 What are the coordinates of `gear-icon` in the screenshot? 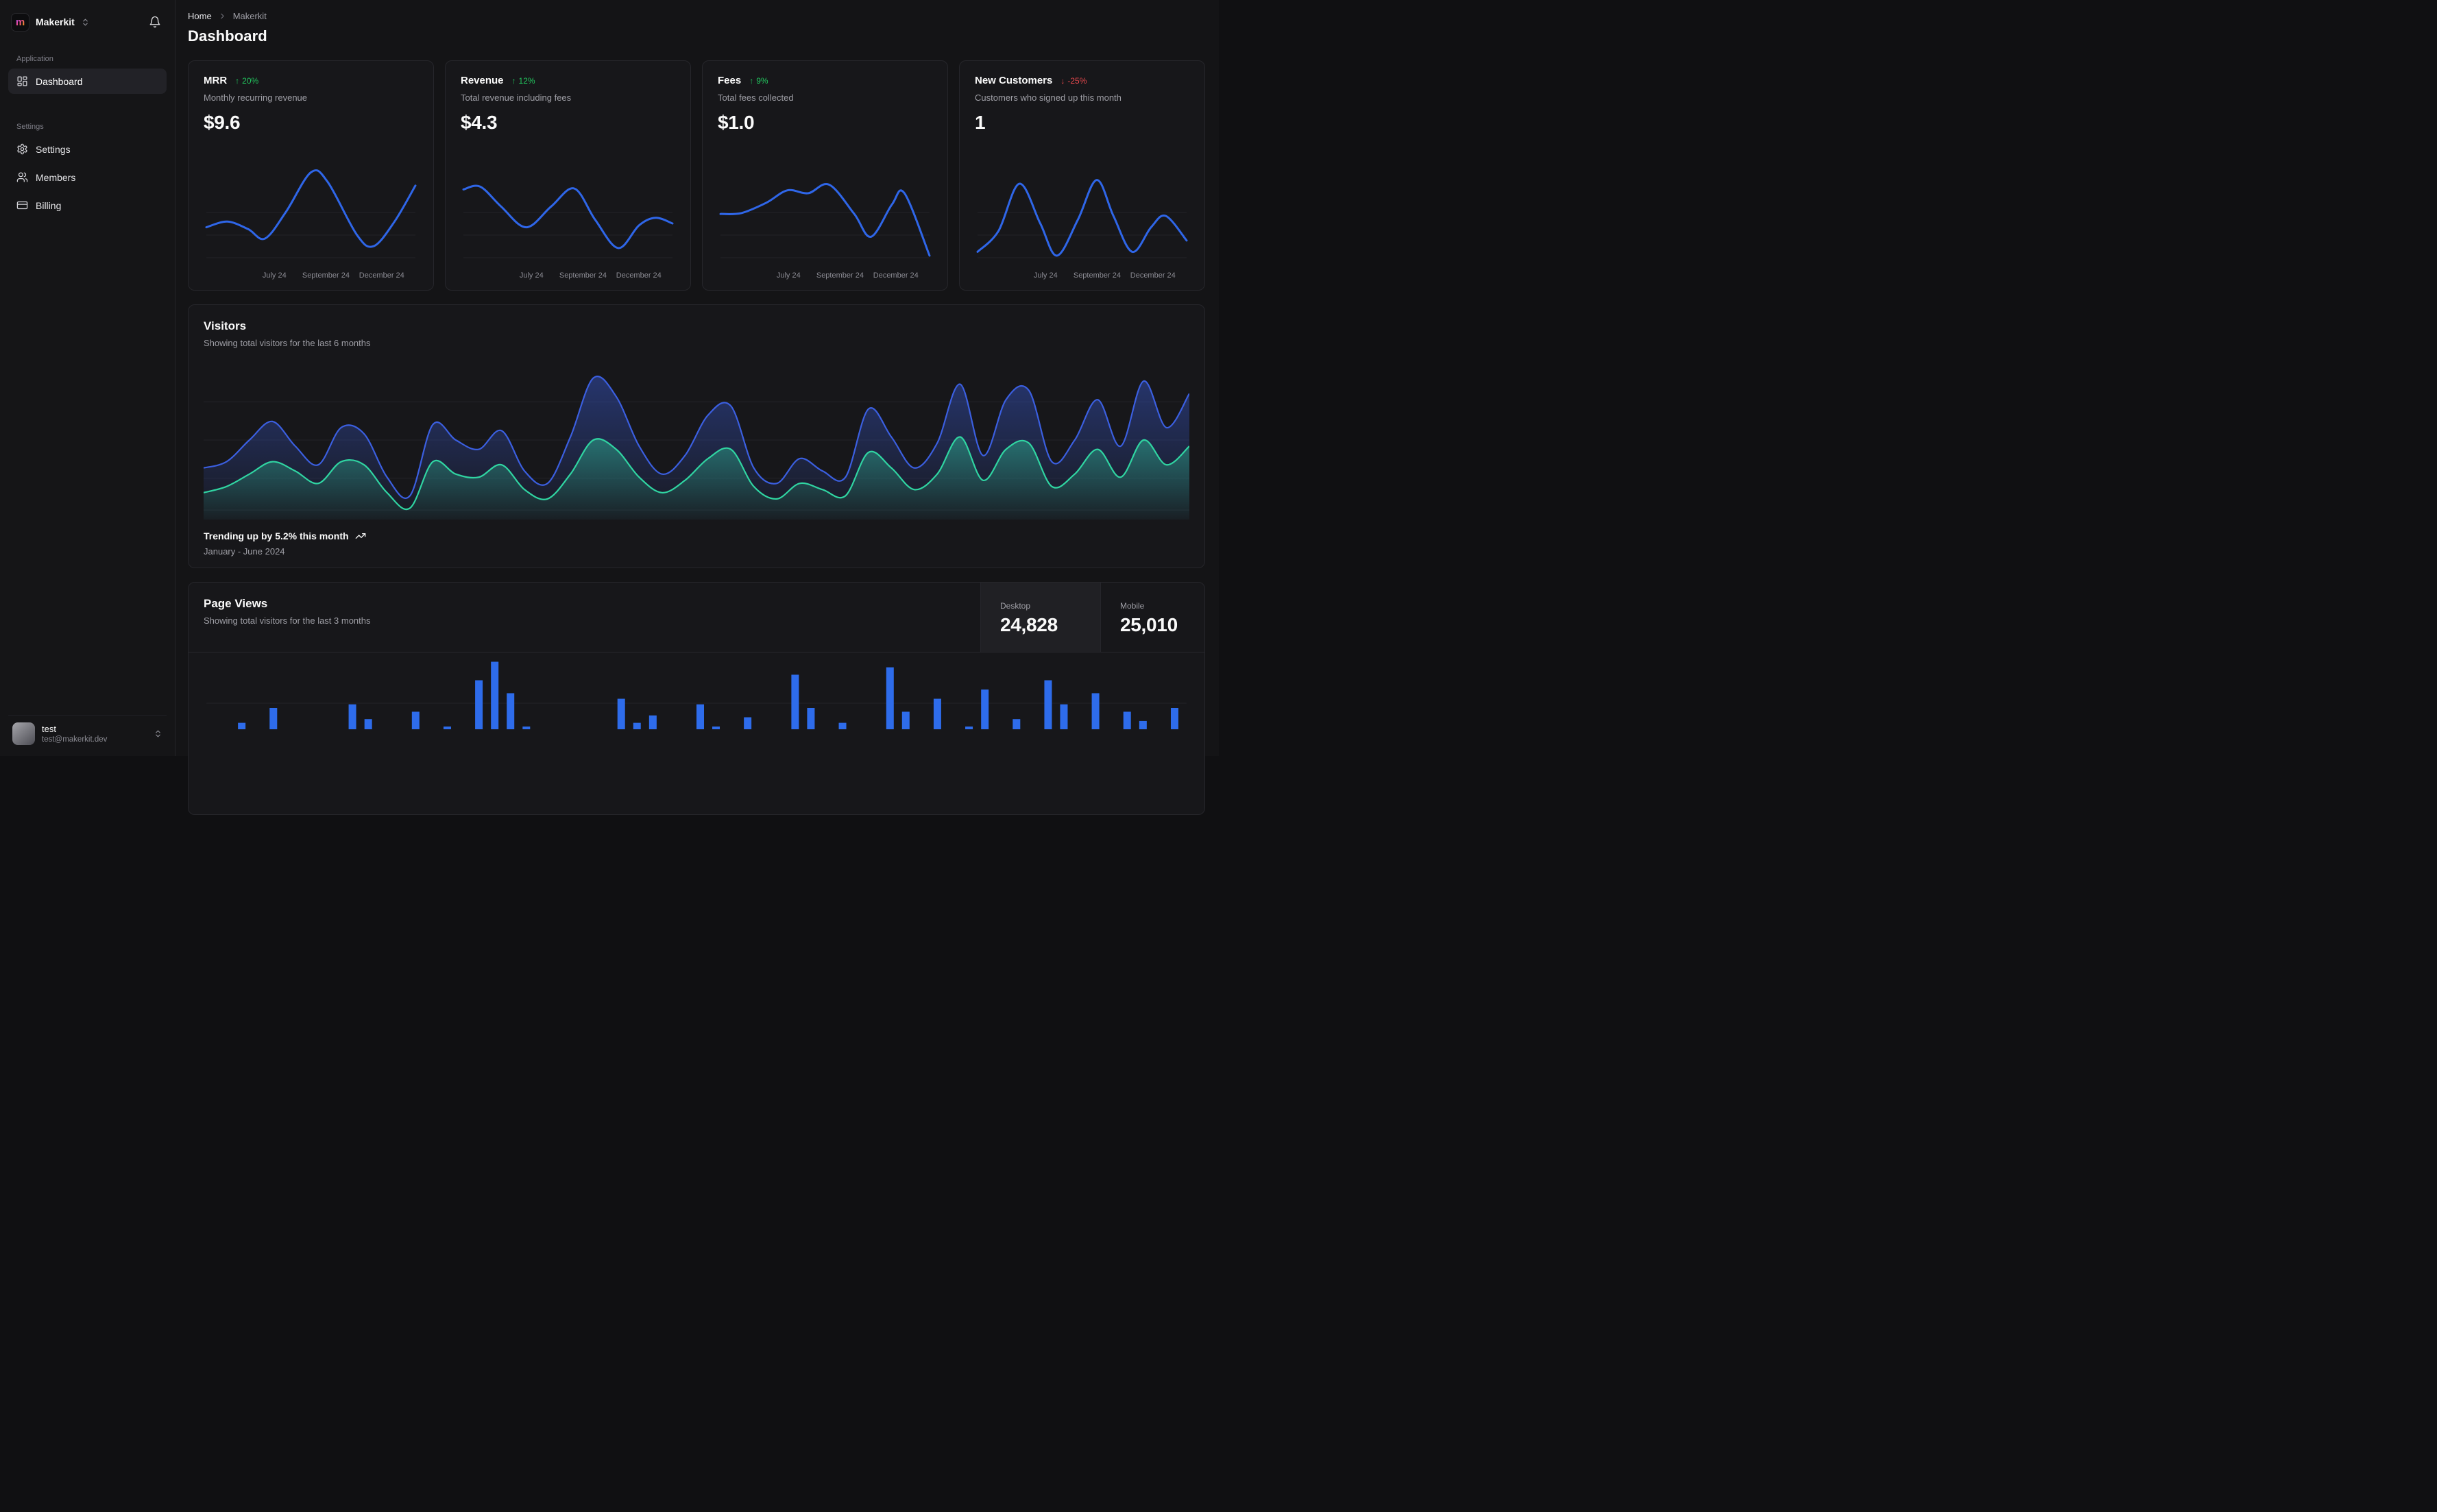 It's located at (22, 149).